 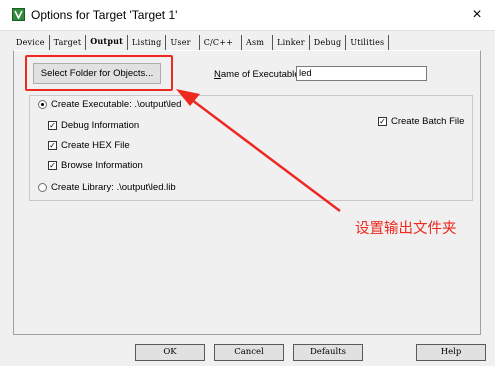 I want to click on annotation-text: 设置输出文件夹, so click(x=406, y=229).